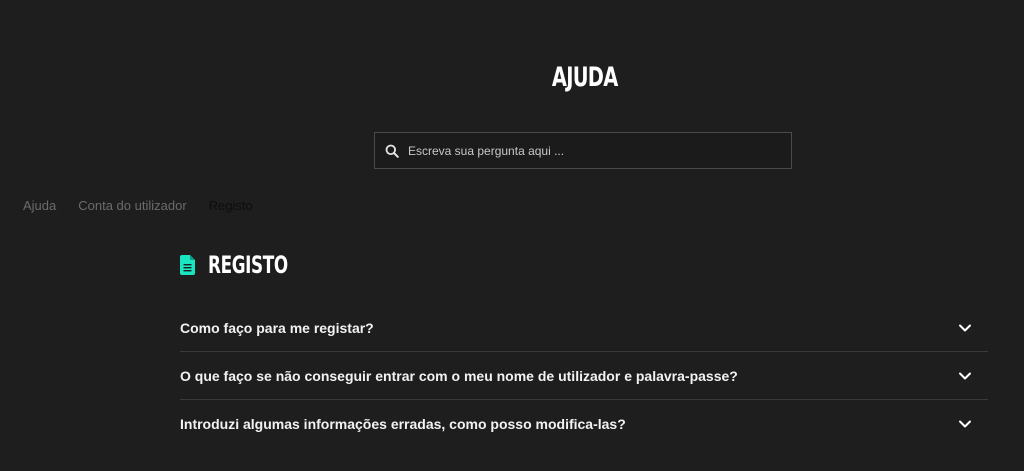 This screenshot has height=471, width=1024. I want to click on breadcrumb-item-conta-do-utilizador: Conta do utilizador, so click(132, 205).